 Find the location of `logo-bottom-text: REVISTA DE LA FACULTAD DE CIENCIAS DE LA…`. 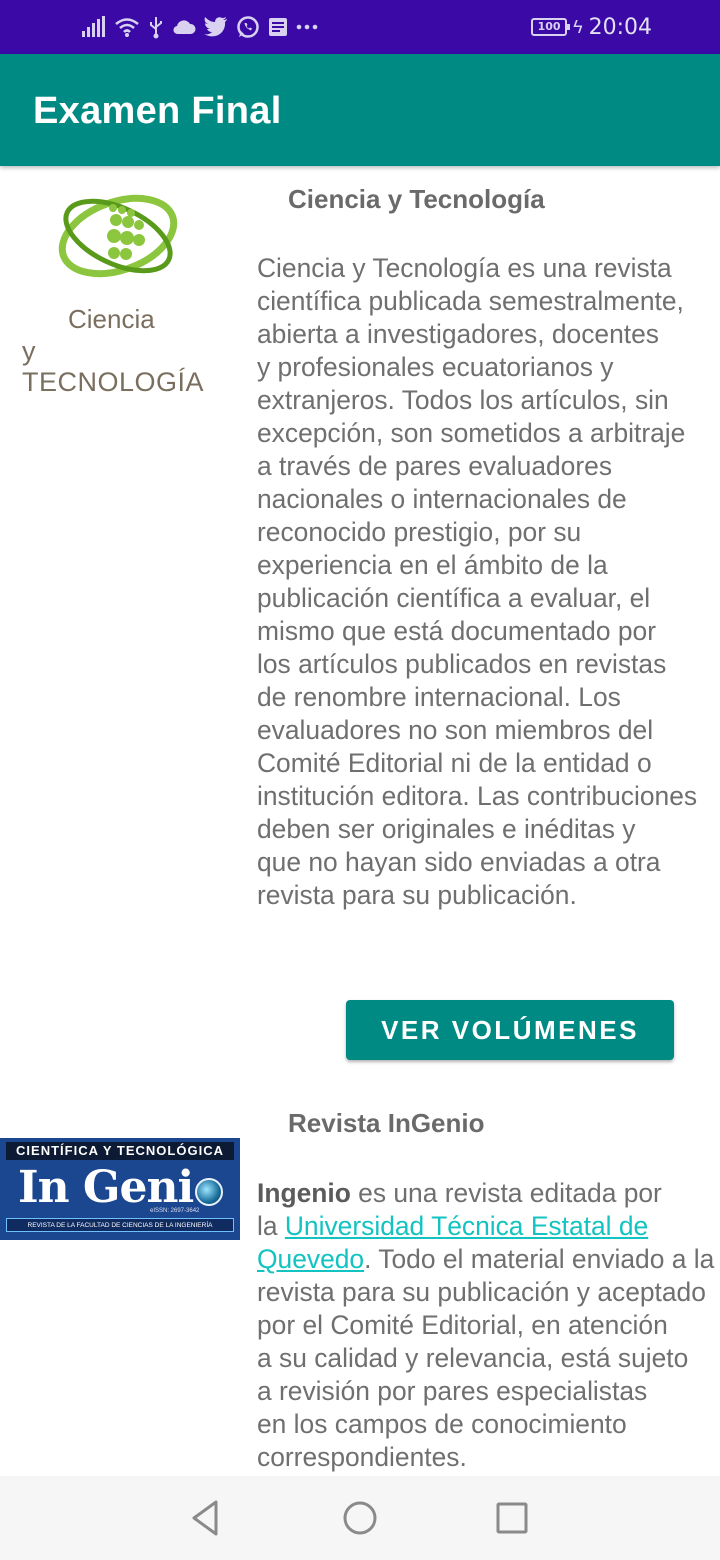

logo-bottom-text: REVISTA DE LA FACULTAD DE CIENCIAS DE LA… is located at coordinates (120, 1225).